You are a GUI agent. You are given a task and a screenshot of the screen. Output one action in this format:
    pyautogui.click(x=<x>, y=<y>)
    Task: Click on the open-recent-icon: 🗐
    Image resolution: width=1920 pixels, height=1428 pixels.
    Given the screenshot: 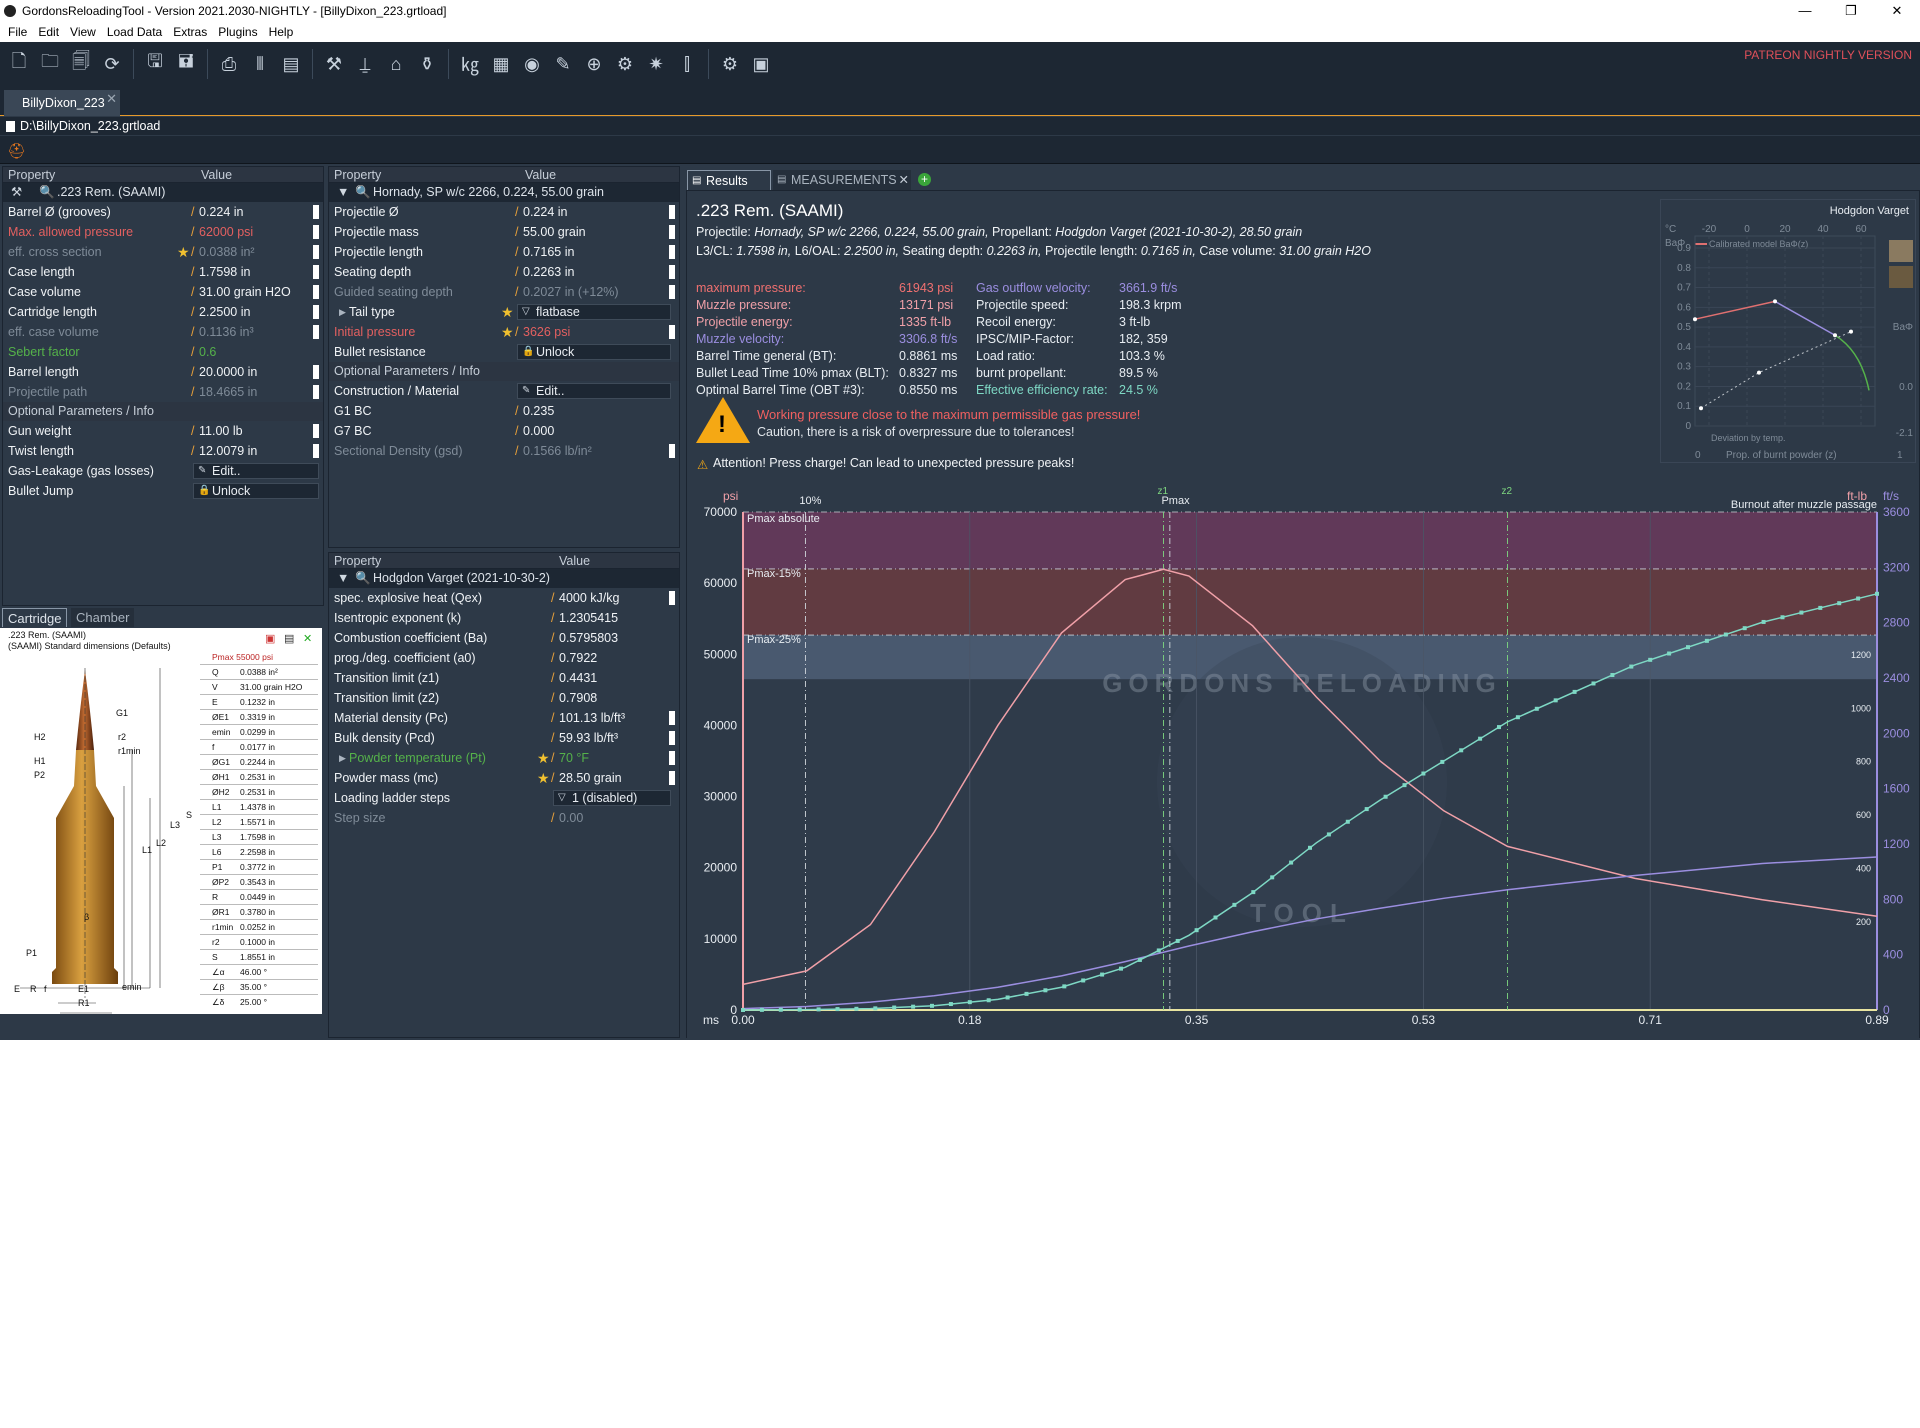 What is the action you would take?
    pyautogui.click(x=81, y=64)
    